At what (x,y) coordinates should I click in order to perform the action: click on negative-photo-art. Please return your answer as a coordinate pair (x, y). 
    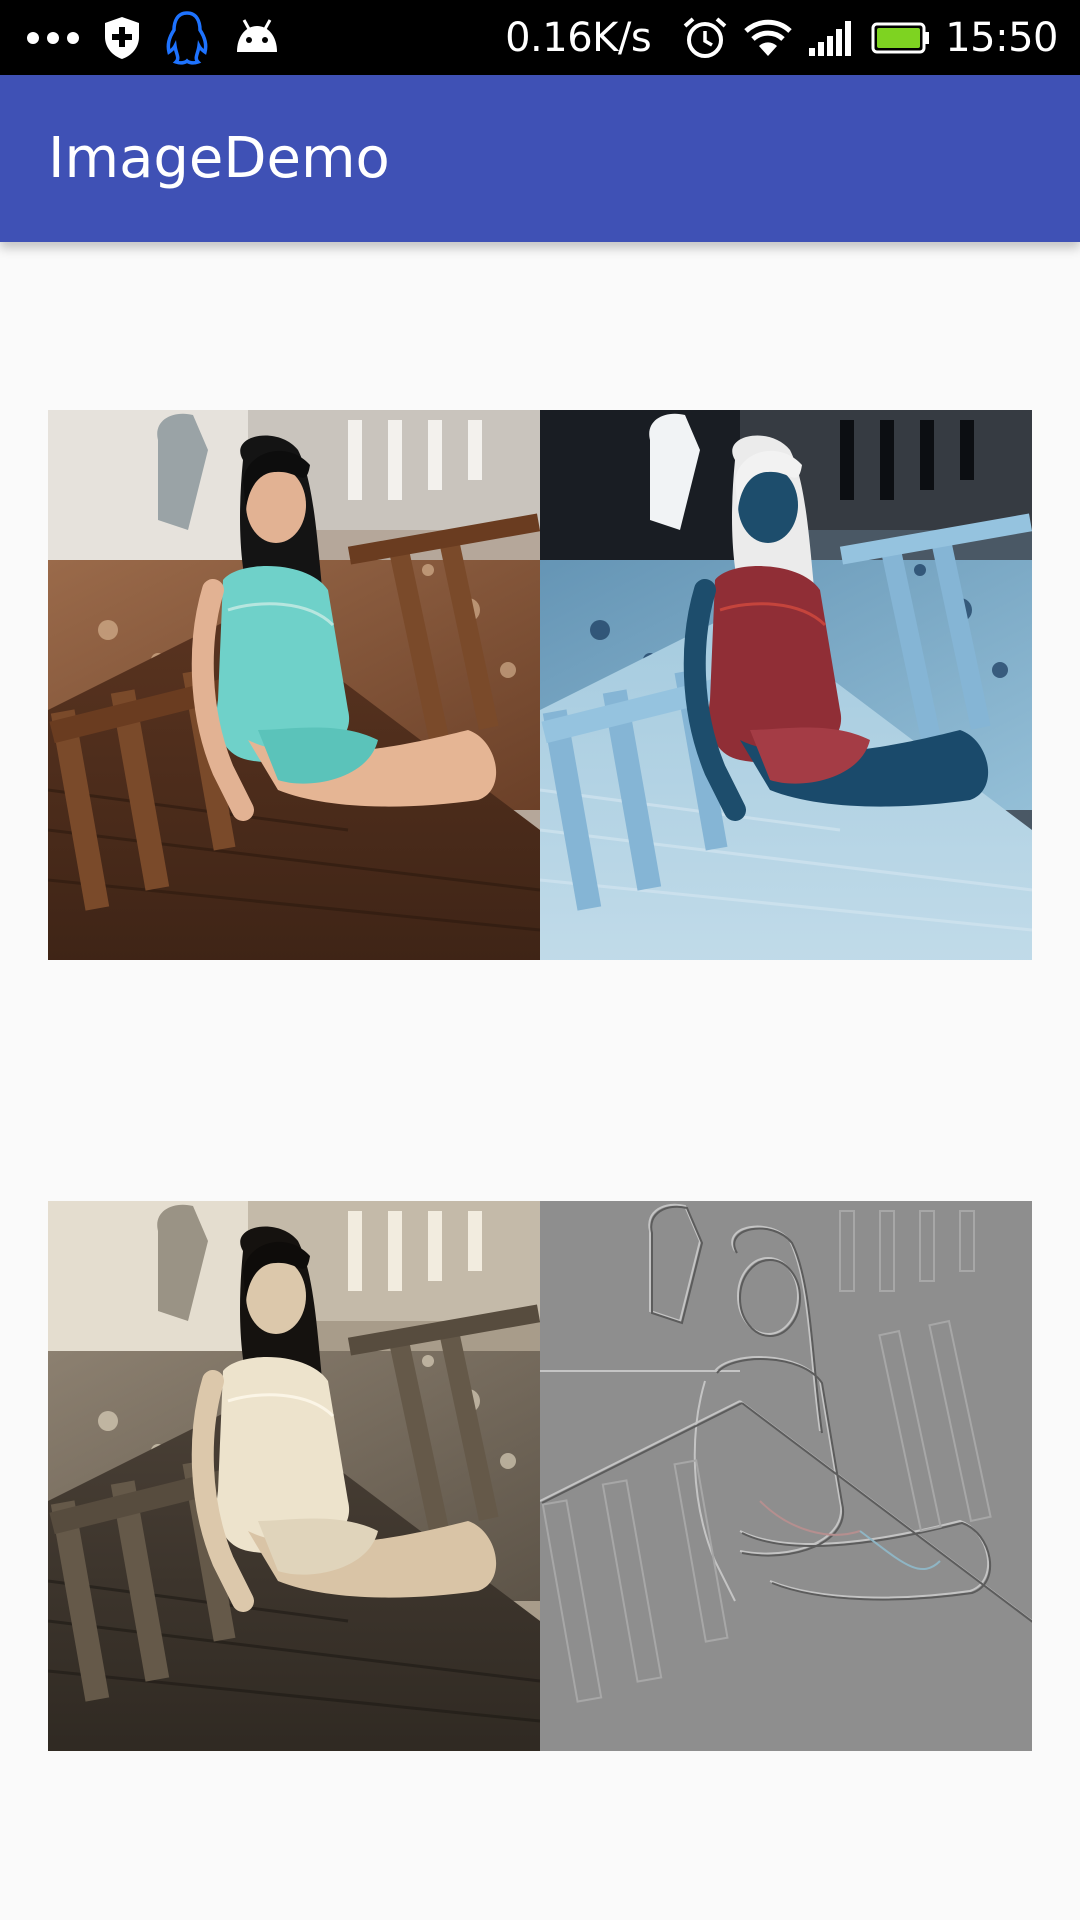
    Looking at the image, I should click on (786, 685).